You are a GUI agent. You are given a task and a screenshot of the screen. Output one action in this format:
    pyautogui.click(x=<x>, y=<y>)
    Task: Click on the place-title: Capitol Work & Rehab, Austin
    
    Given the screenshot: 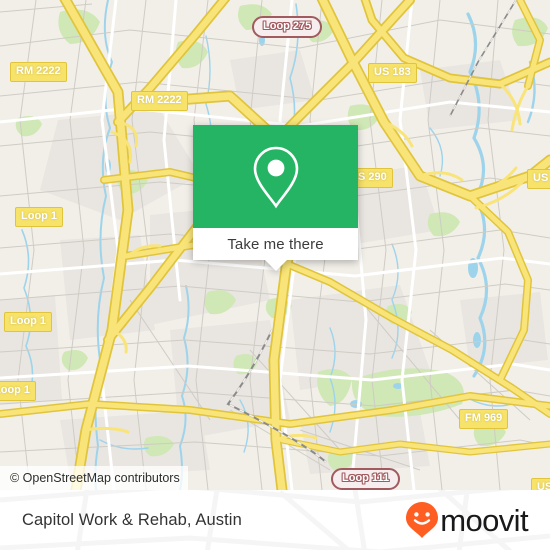 What is the action you would take?
    pyautogui.click(x=132, y=519)
    